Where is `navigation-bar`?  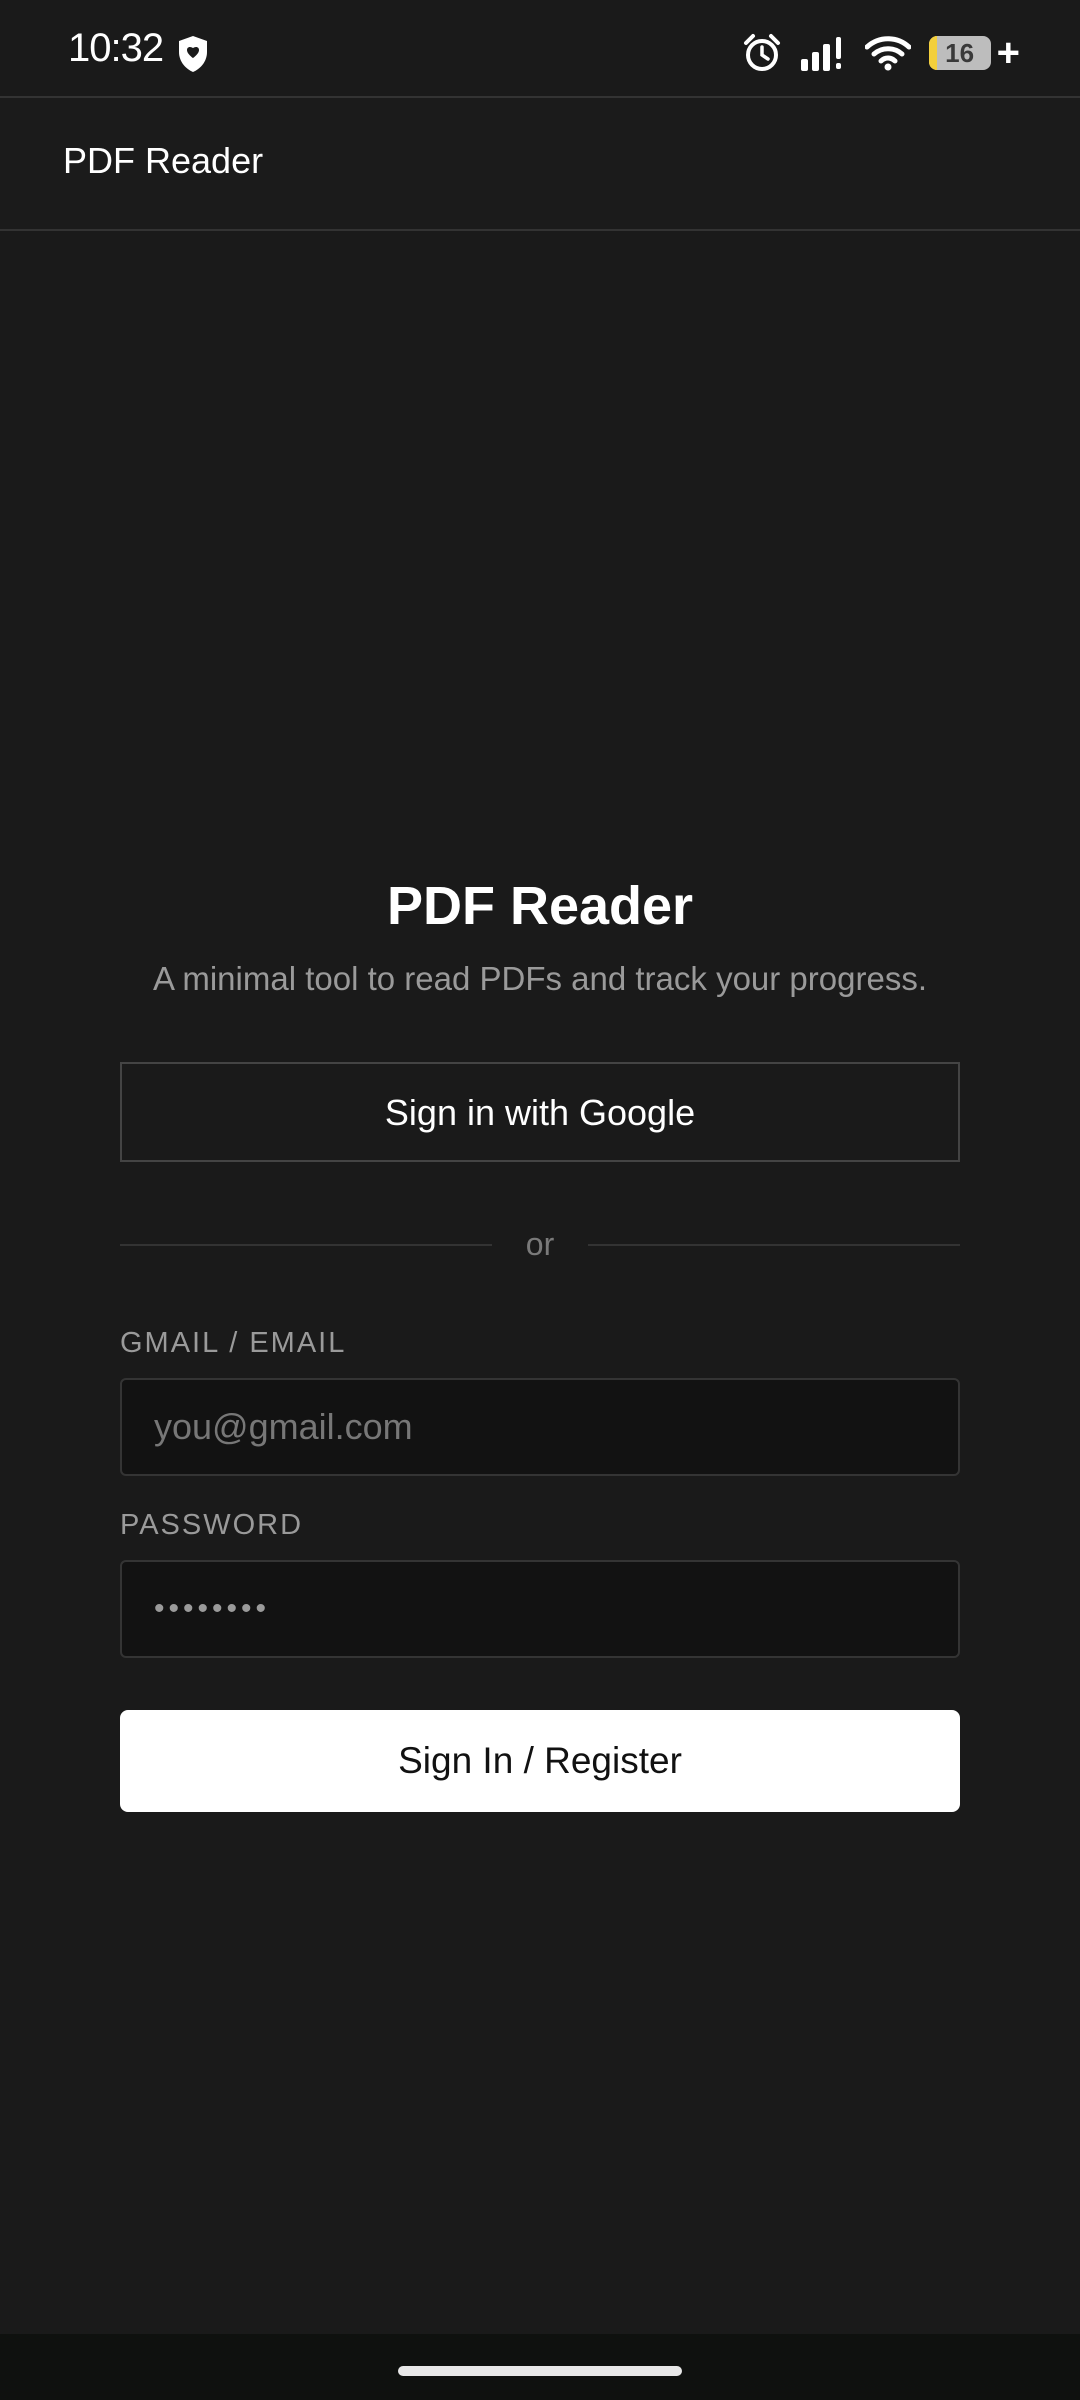
navigation-bar is located at coordinates (540, 2367).